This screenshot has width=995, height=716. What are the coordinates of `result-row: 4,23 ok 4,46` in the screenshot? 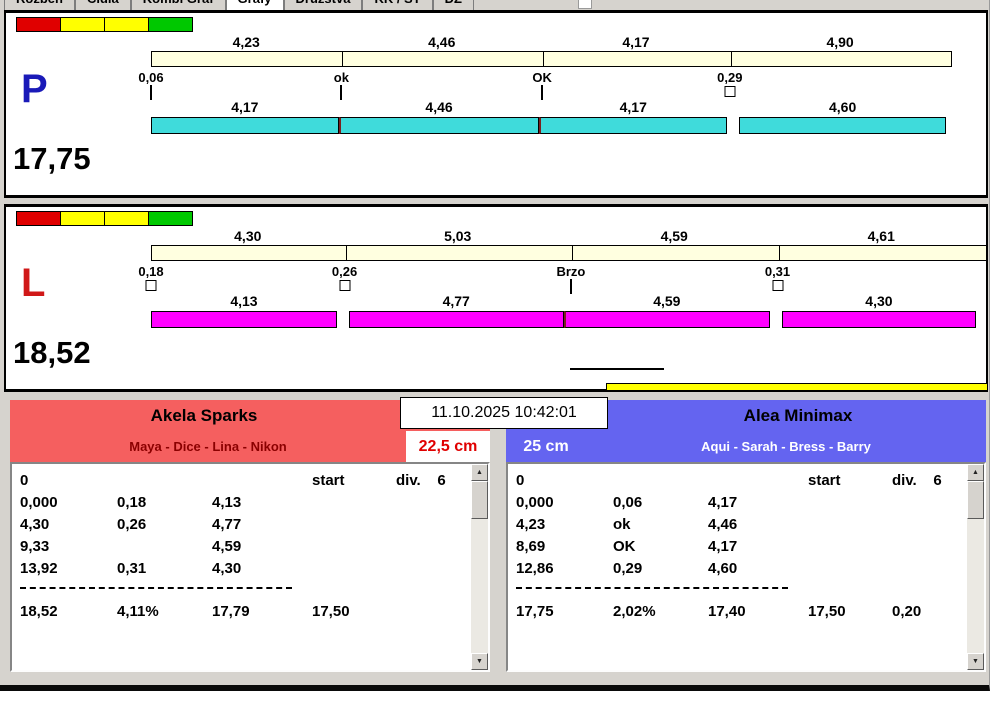 It's located at (741, 525).